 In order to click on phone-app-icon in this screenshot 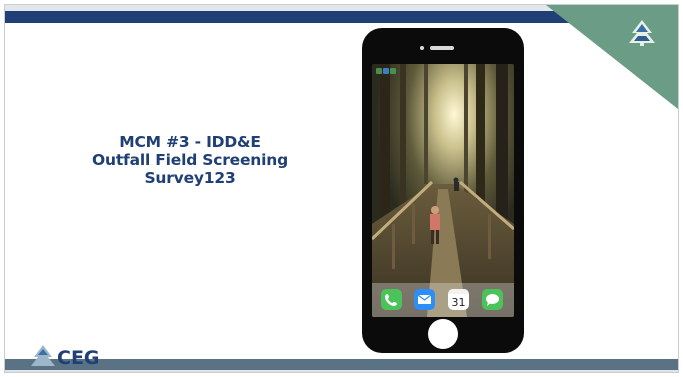, I will do `click(391, 299)`.